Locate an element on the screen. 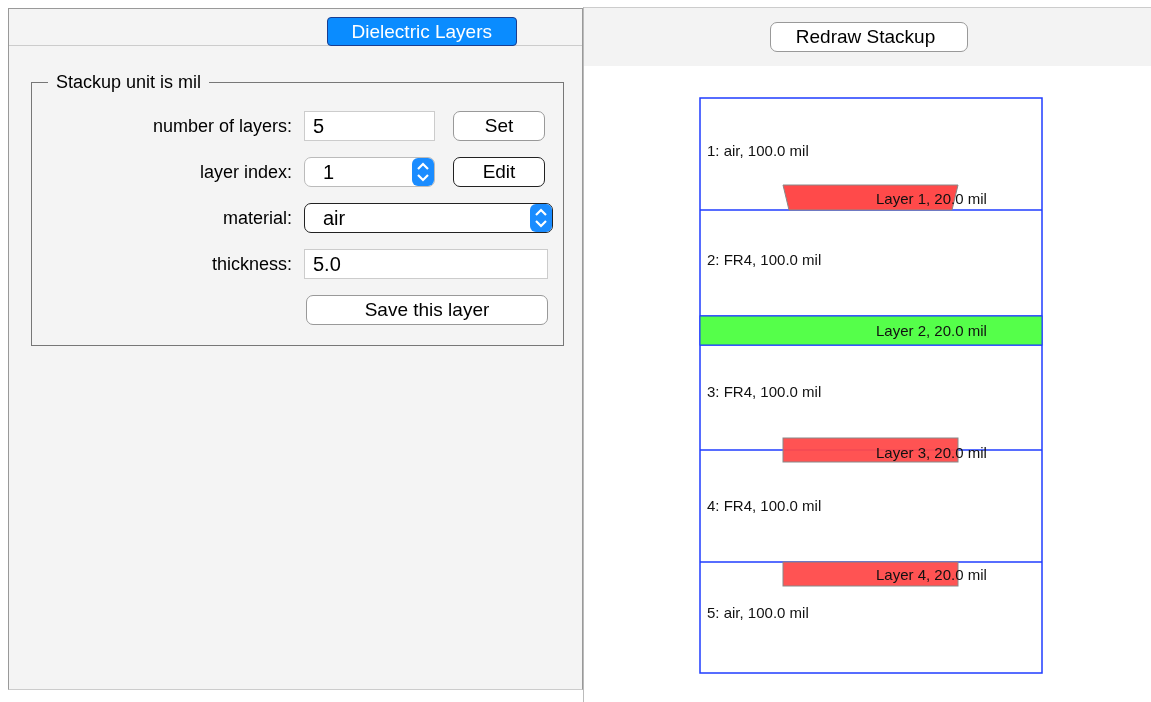 This screenshot has width=1151, height=702. input-field: 5.0 is located at coordinates (426, 264).